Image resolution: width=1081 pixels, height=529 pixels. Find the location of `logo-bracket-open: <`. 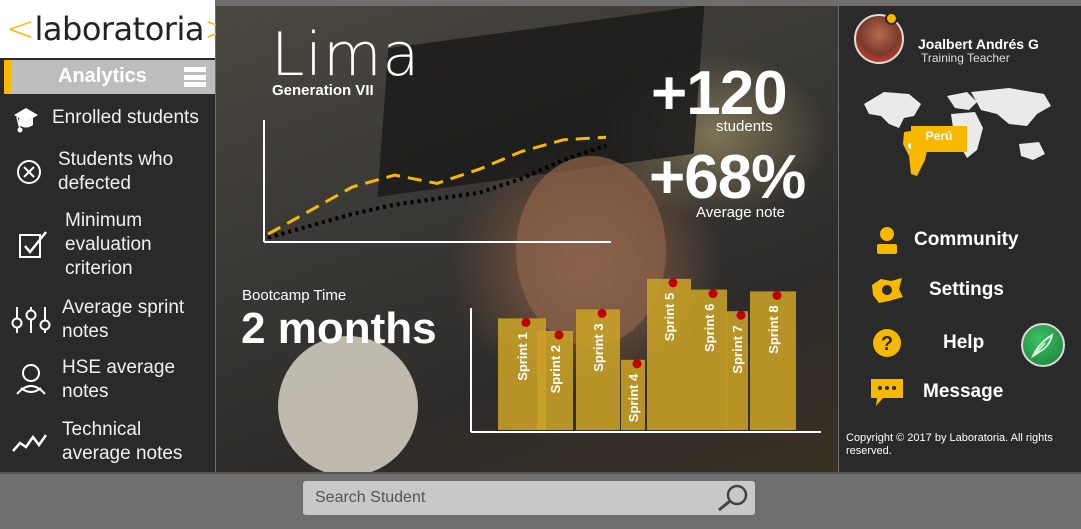

logo-bracket-open: < is located at coordinates (20, 29).